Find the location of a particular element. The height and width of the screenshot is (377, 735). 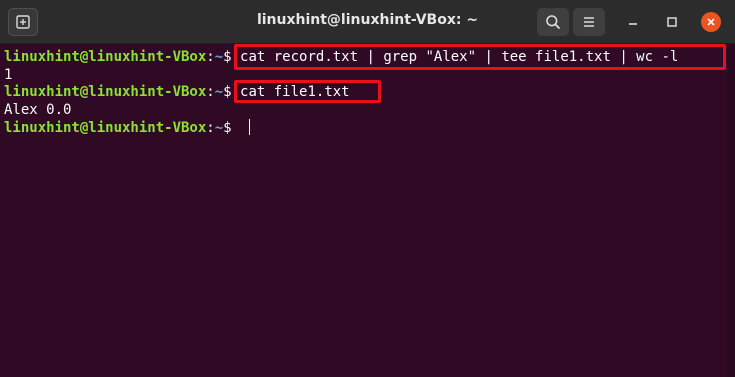

new-tab-icon is located at coordinates (23, 22).